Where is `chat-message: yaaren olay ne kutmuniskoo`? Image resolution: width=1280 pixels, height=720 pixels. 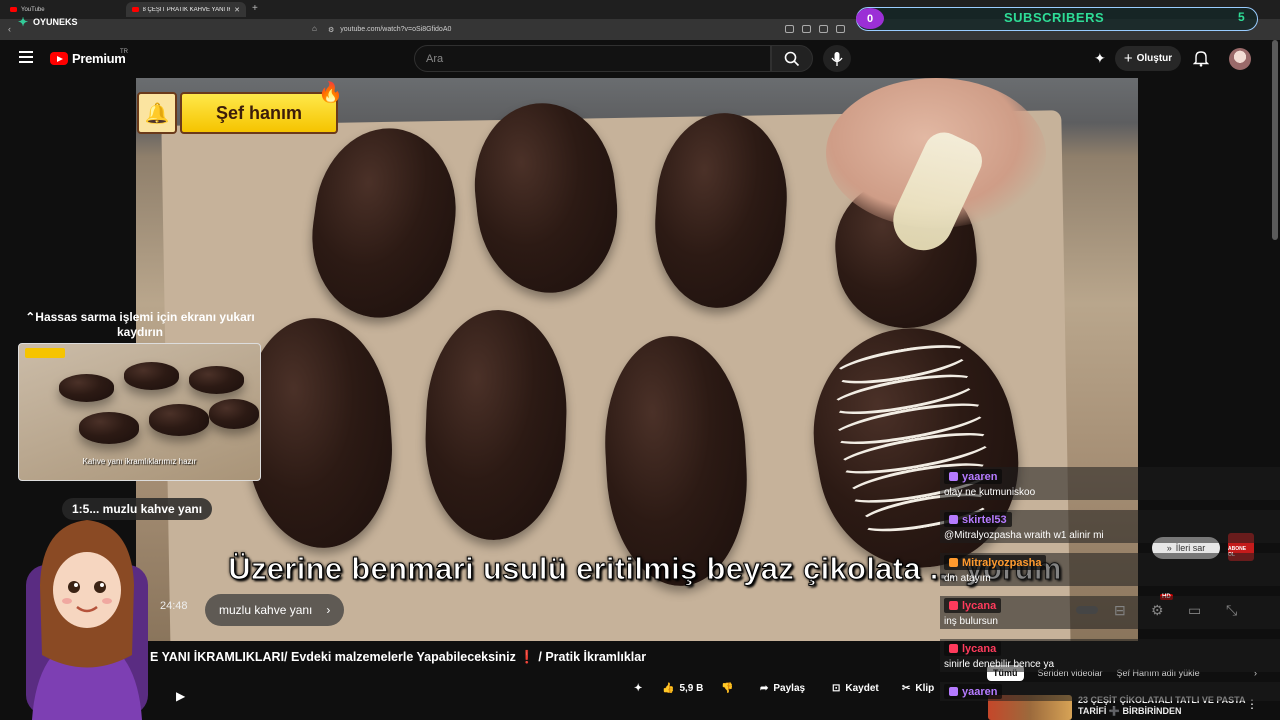
chat-message: yaaren olay ne kutmuniskoo is located at coordinates (1110, 483).